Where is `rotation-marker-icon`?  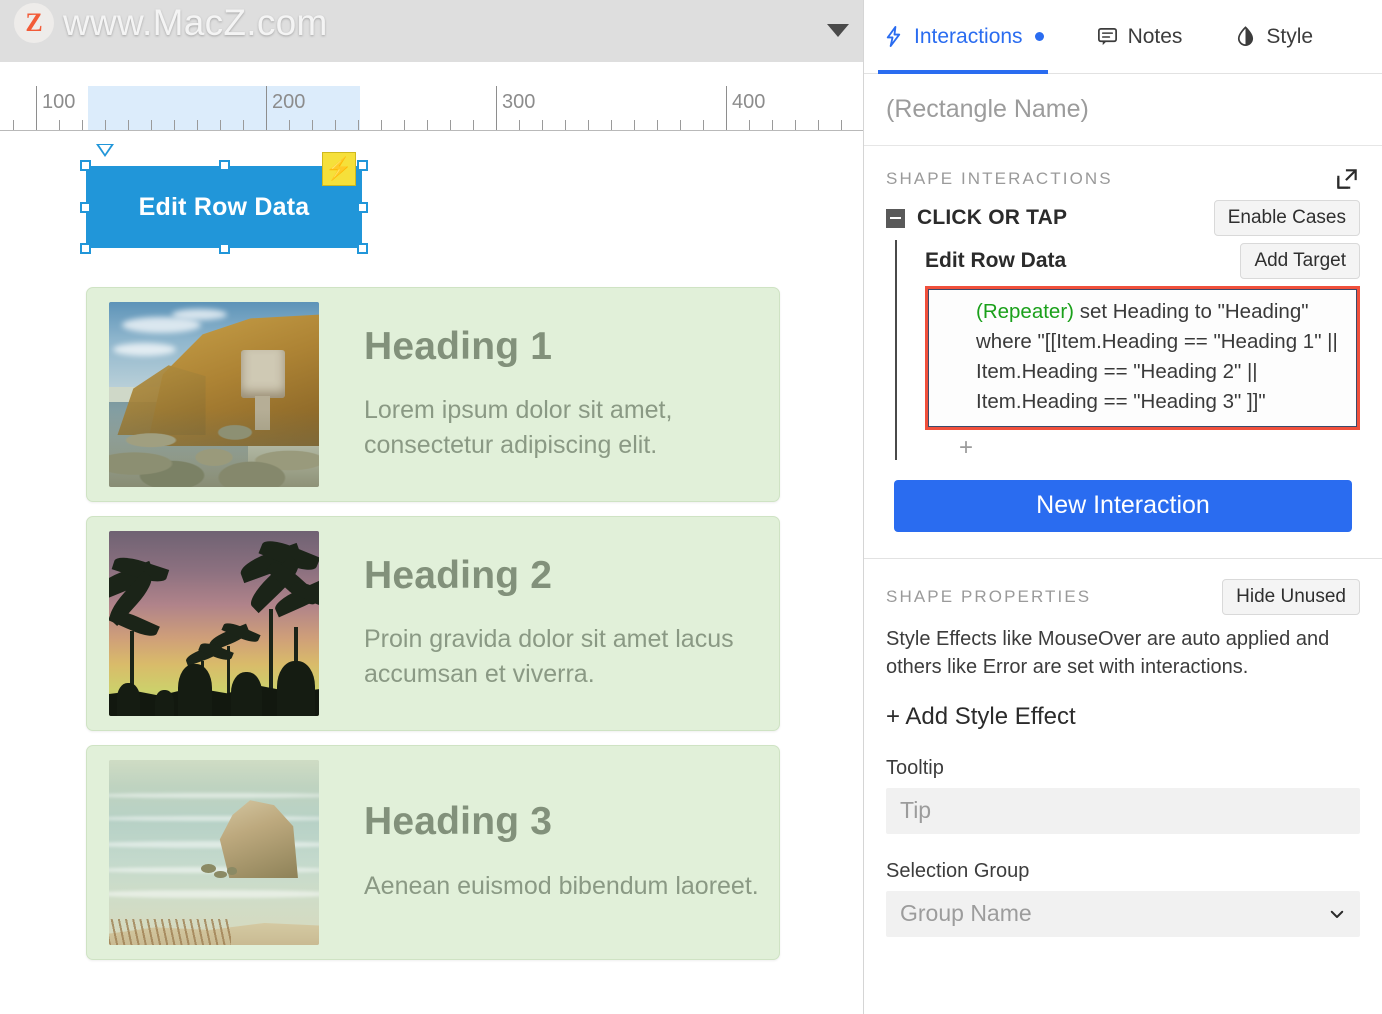 rotation-marker-icon is located at coordinates (105, 150).